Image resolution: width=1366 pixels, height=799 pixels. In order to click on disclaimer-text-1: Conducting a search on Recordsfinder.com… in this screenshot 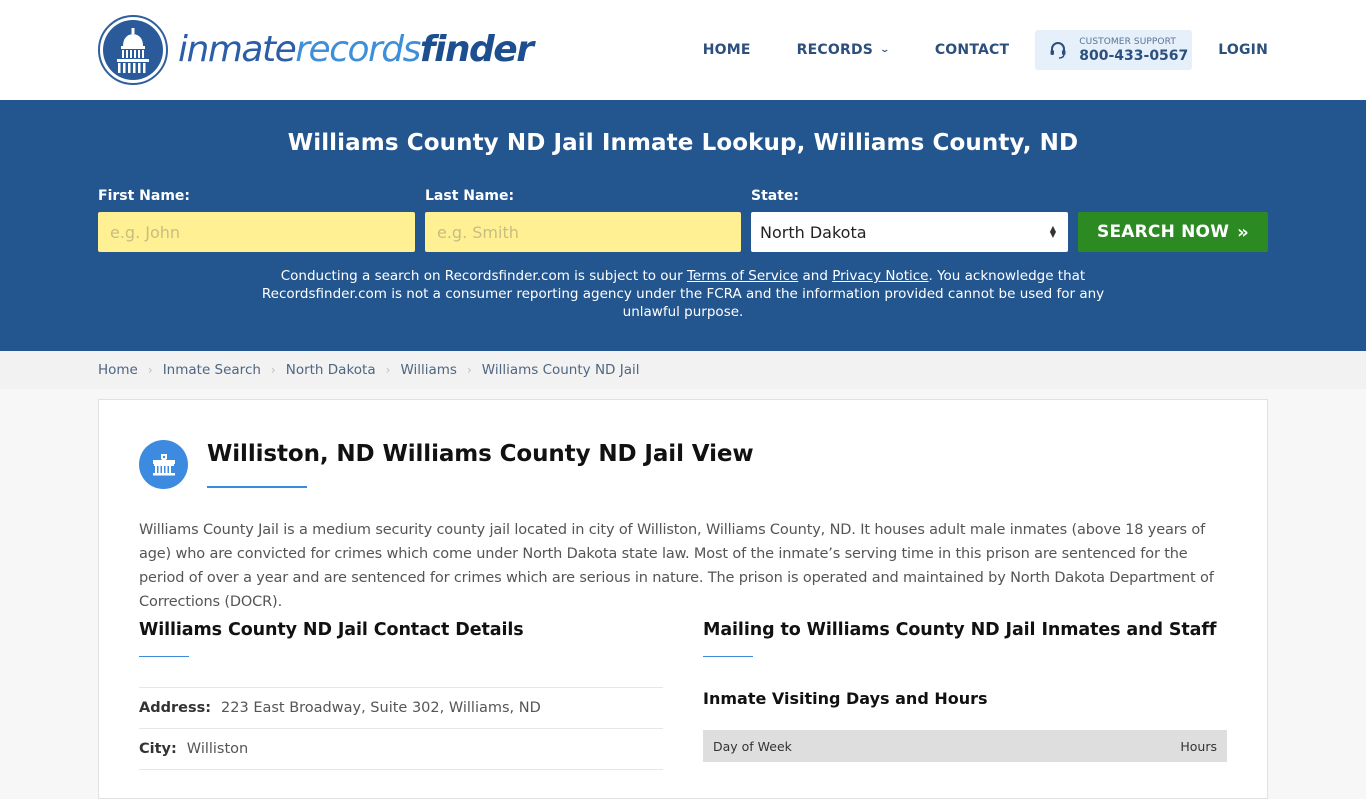, I will do `click(483, 276)`.